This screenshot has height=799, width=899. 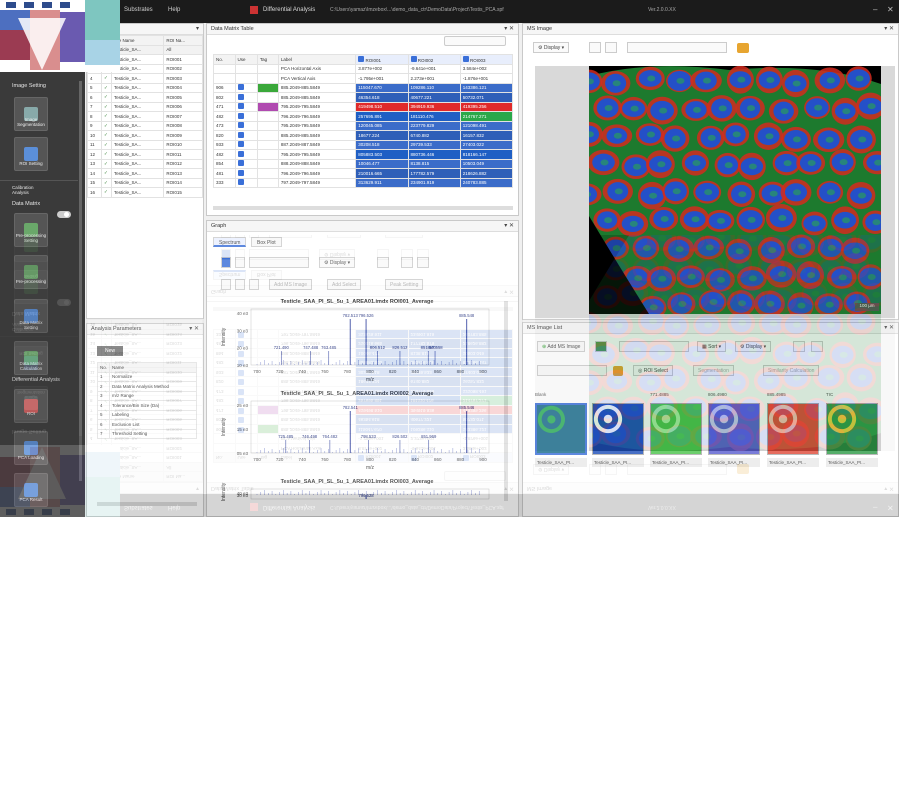 I want to click on file-row: 16✓Testicle_SA...ROI015, so click(x=145, y=192).